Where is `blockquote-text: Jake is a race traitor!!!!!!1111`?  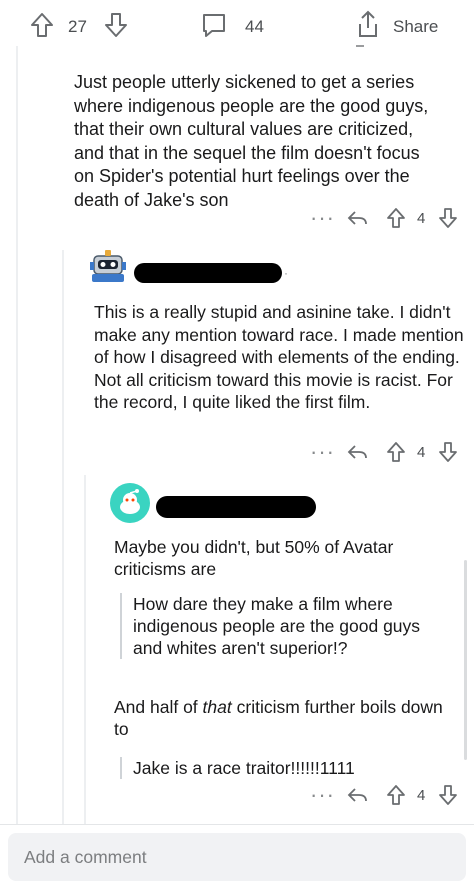 blockquote-text: Jake is a race traitor!!!!!!1111 is located at coordinates (244, 768).